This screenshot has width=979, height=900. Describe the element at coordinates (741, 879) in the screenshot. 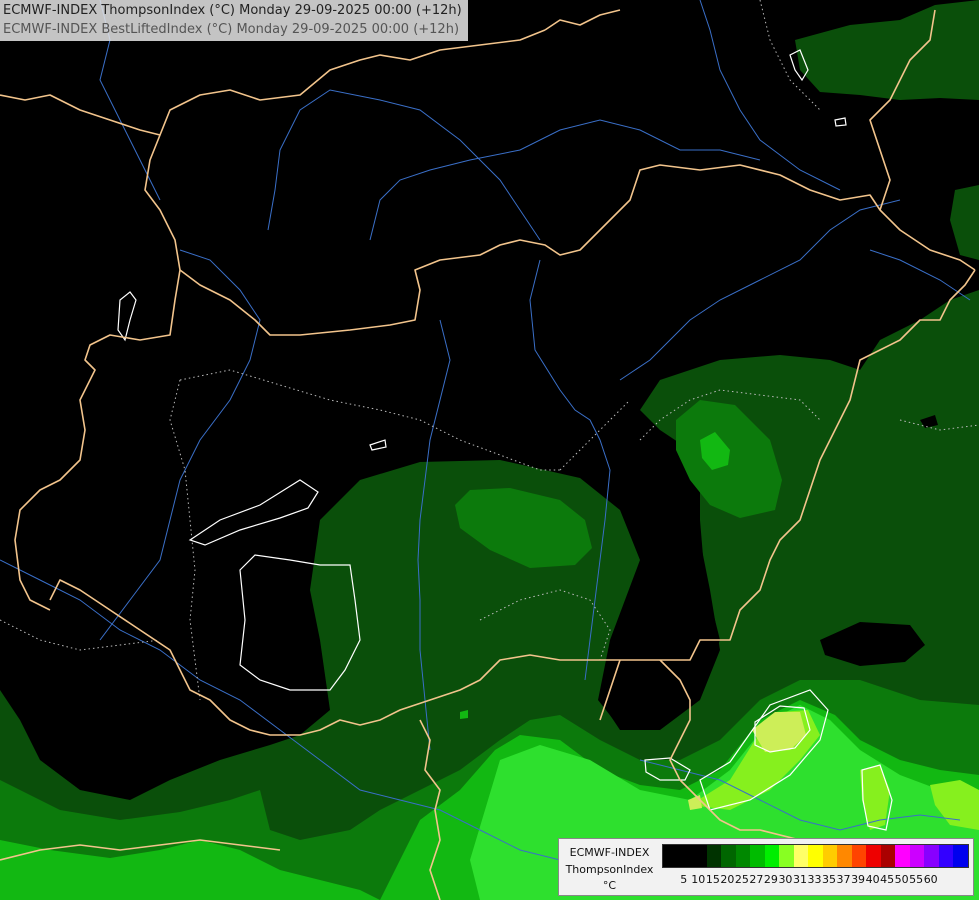

I see `legend-tick-label: 25` at that location.